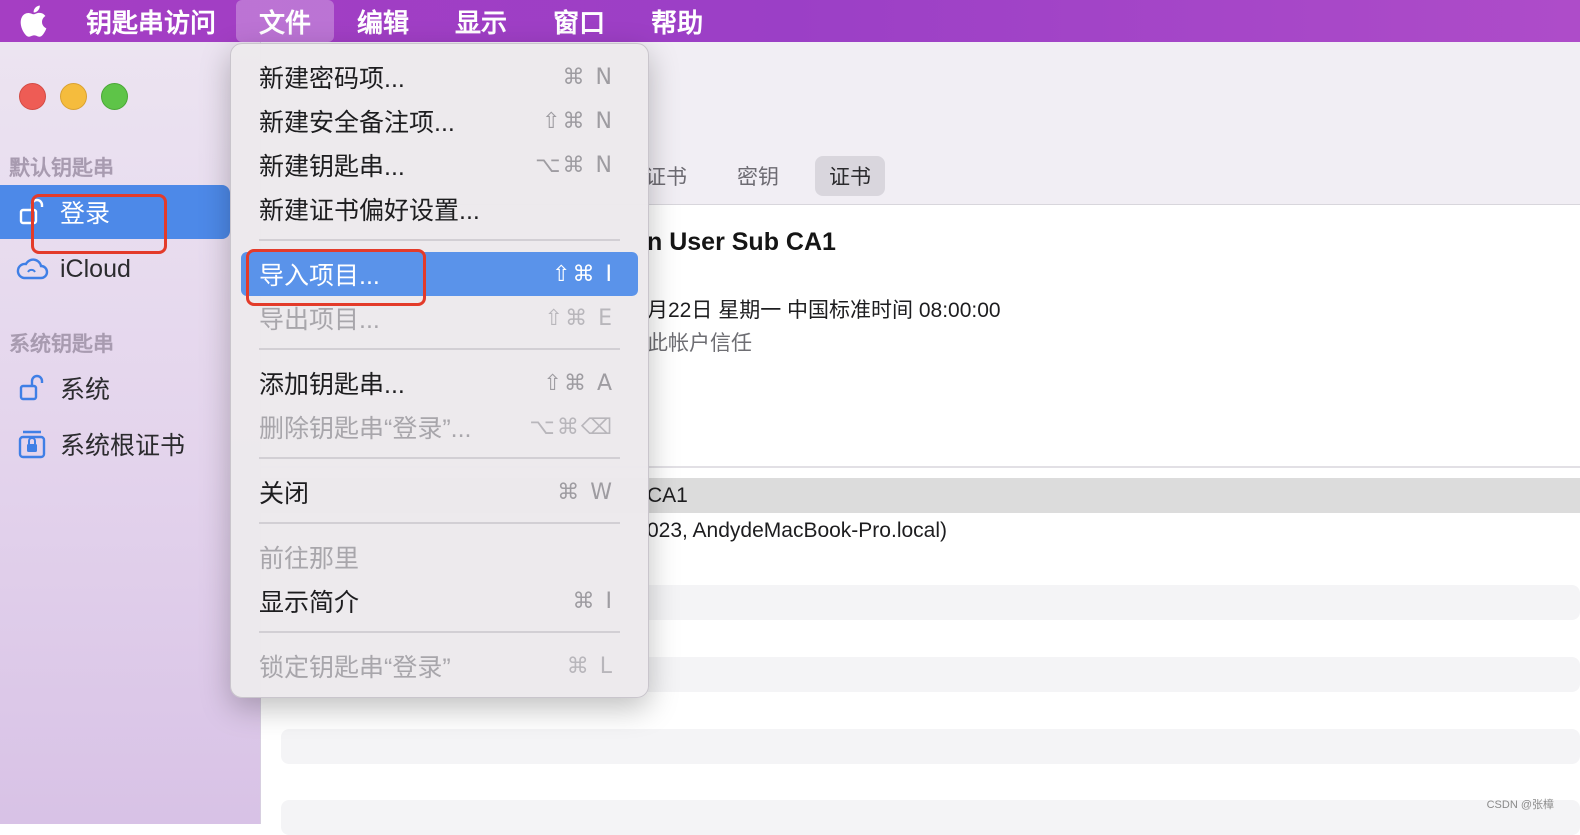 The image size is (1580, 835). I want to click on menu-item-shortcut: ⇧⌘ I, so click(583, 274).